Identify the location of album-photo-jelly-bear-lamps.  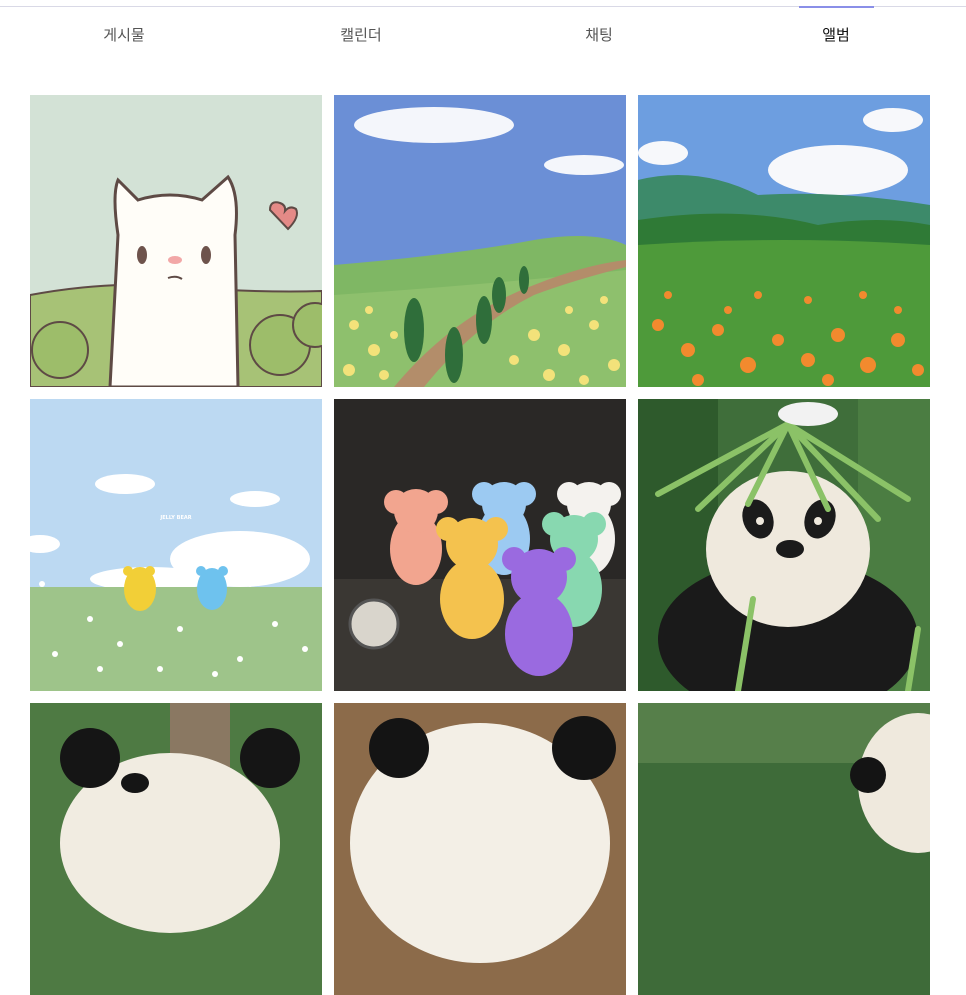
(480, 545).